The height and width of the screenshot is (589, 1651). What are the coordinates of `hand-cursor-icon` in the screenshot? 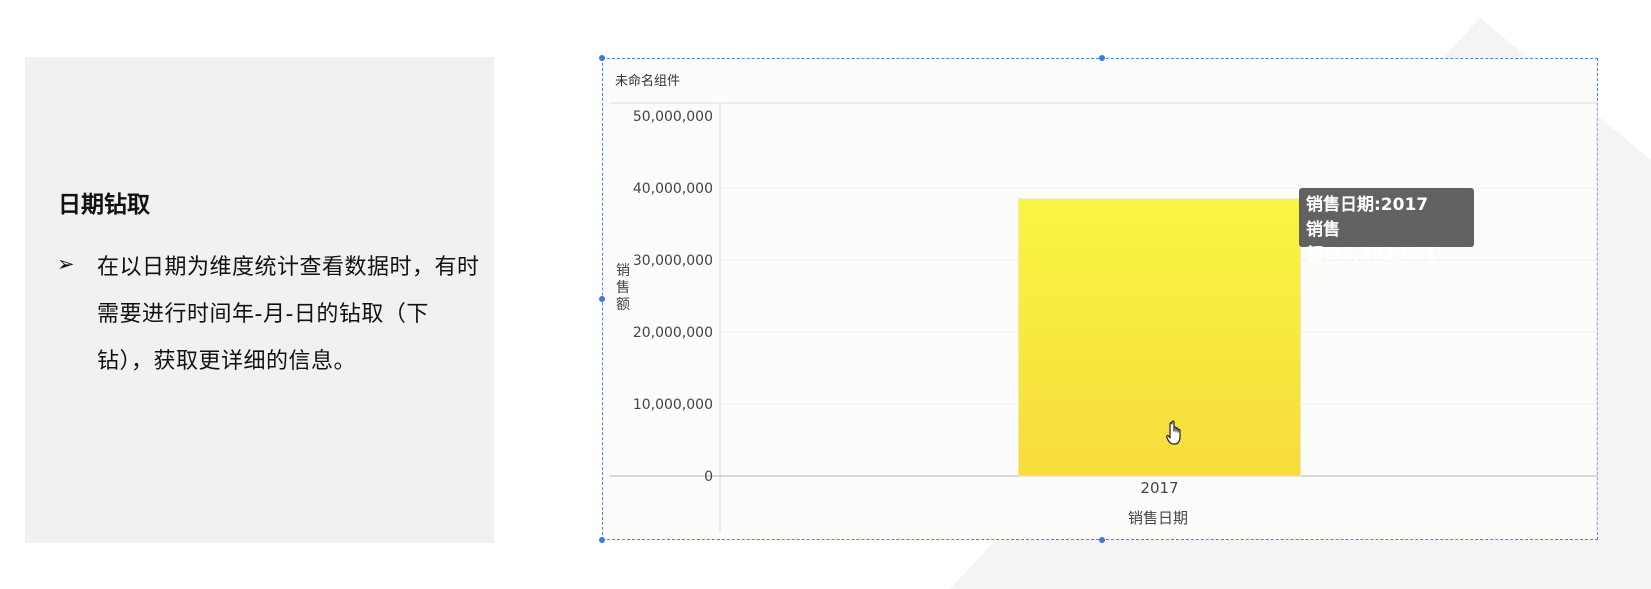 It's located at (1173, 432).